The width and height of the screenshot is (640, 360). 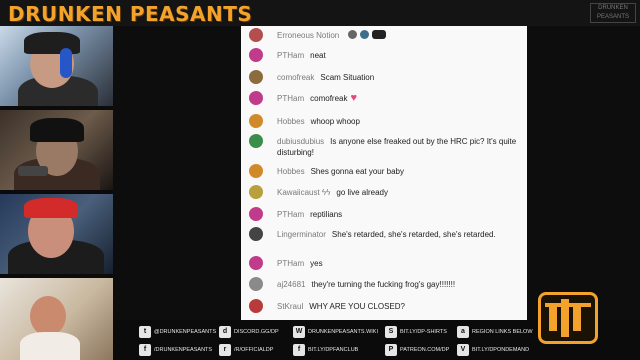 I want to click on chat-text: Scam Situation, so click(x=347, y=77).